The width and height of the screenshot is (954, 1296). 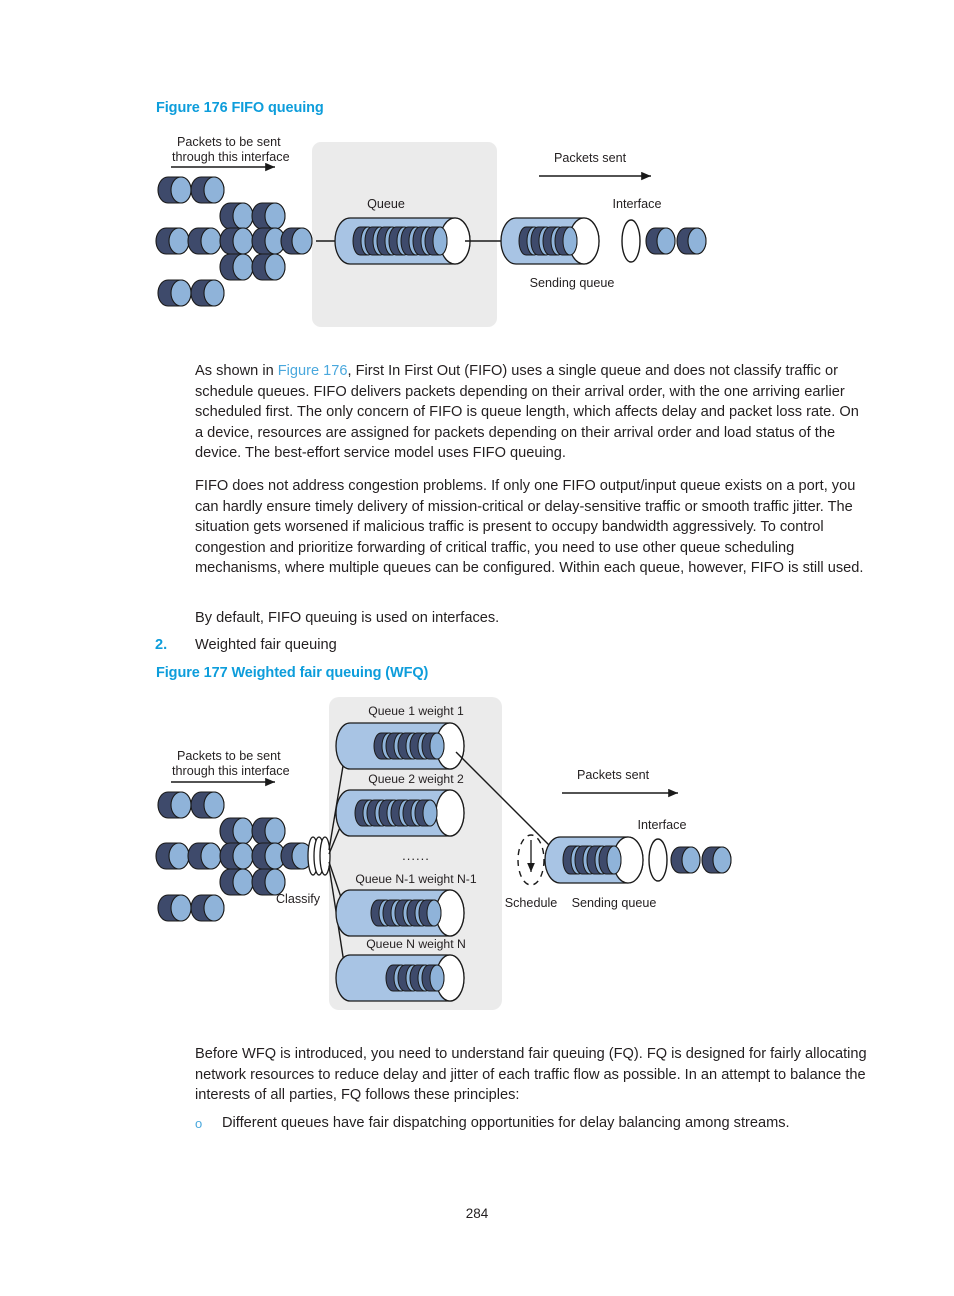 What do you see at coordinates (266, 645) in the screenshot?
I see `list-item-2-label: Weighted fair queuing` at bounding box center [266, 645].